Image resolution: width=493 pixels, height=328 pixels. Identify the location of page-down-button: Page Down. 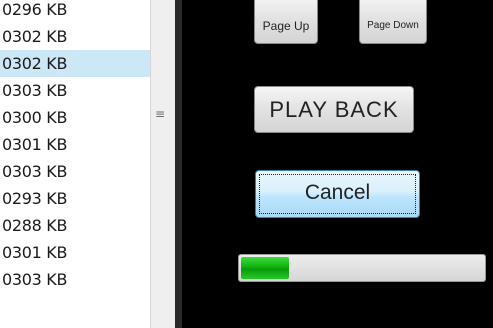
(393, 22).